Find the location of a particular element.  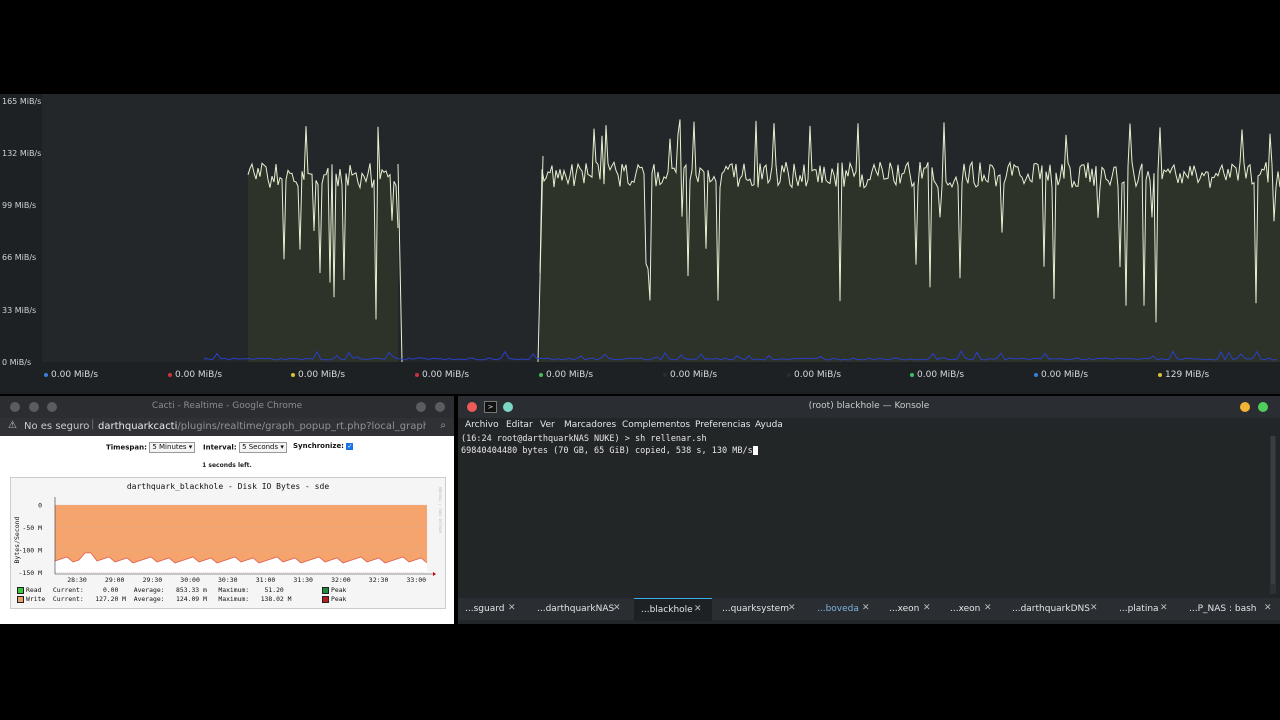

chrome-titlebar: Cacti - Realtime - Google Chrome is located at coordinates (227, 407).